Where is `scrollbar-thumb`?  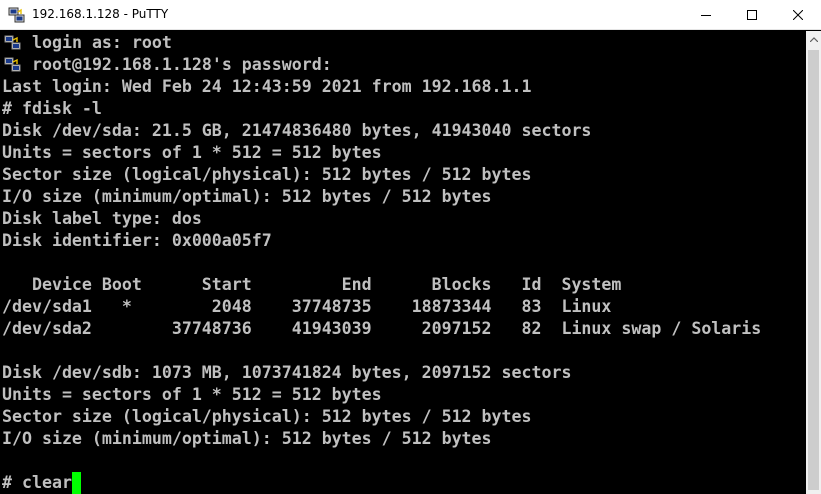
scrollbar-thumb is located at coordinates (813, 270).